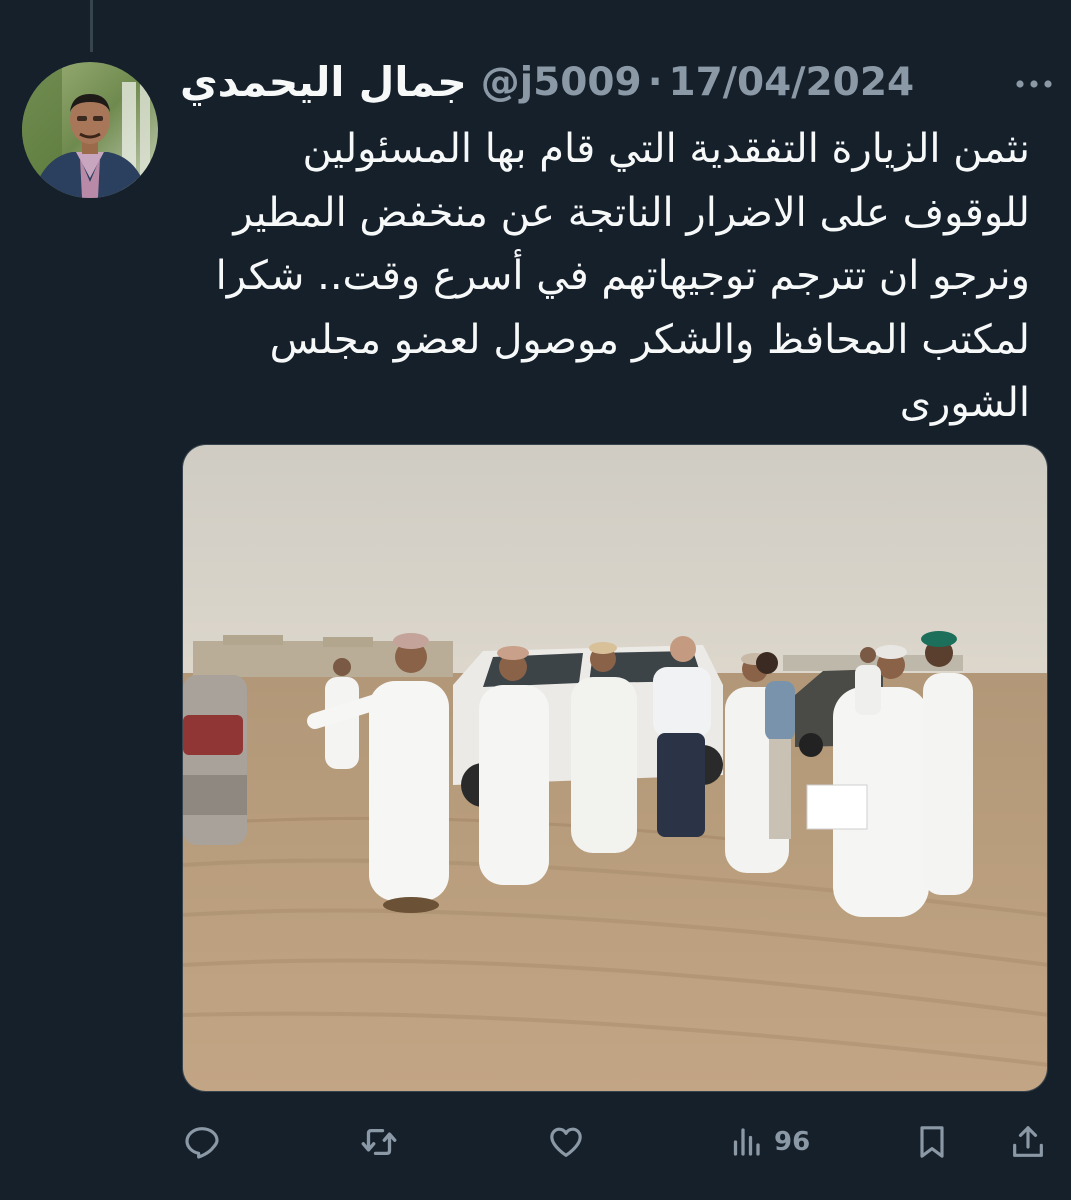 Image resolution: width=1071 pixels, height=1200 pixels. What do you see at coordinates (622, 1142) in the screenshot?
I see `tweet-actions-bar: 96` at bounding box center [622, 1142].